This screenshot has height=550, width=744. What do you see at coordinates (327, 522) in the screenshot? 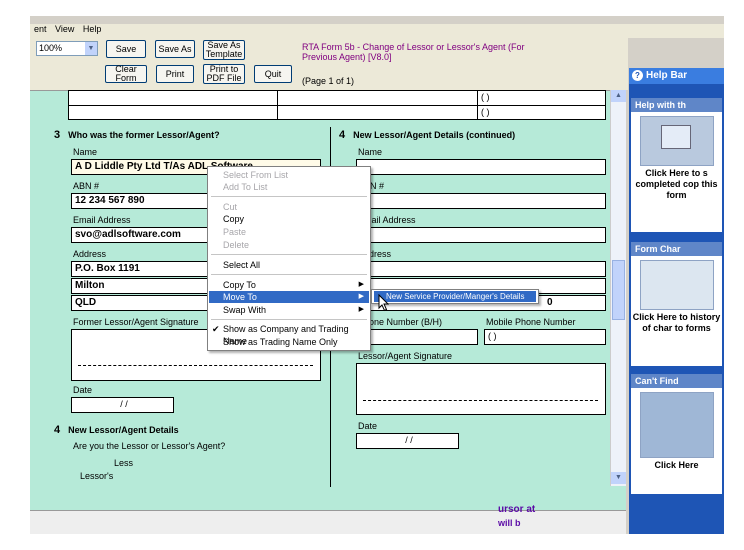
I see `status-strip` at bounding box center [327, 522].